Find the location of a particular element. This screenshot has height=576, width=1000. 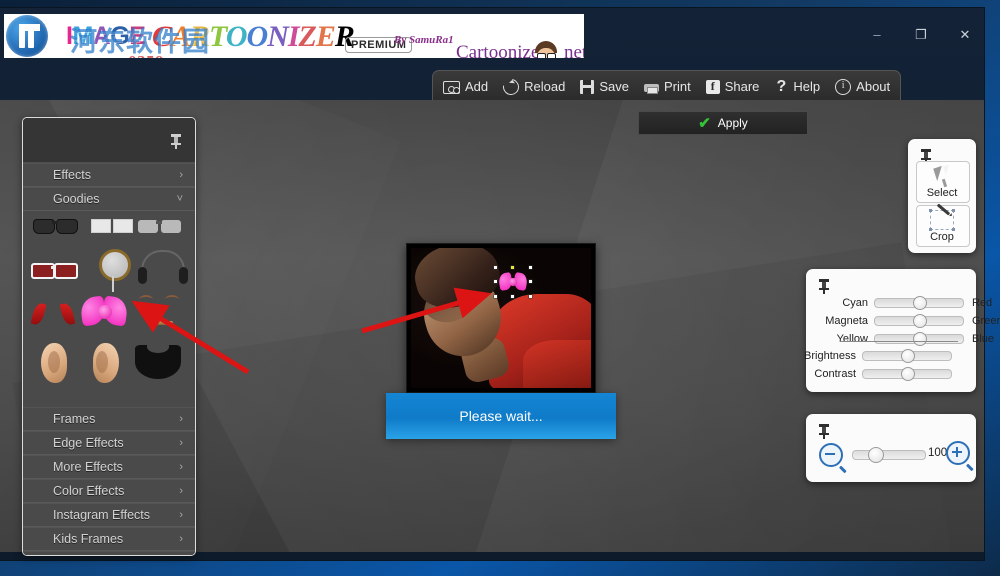

sidebar-item-instagram-effects: Instagram Effects › is located at coordinates (109, 515).